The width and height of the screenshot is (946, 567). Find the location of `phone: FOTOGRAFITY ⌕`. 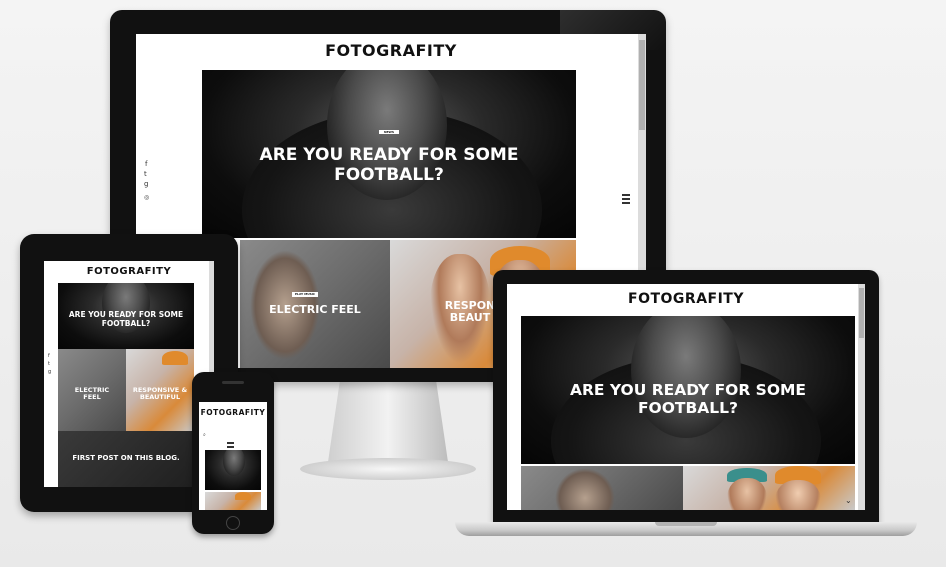

phone: FOTOGRAFITY ⌕ is located at coordinates (233, 453).